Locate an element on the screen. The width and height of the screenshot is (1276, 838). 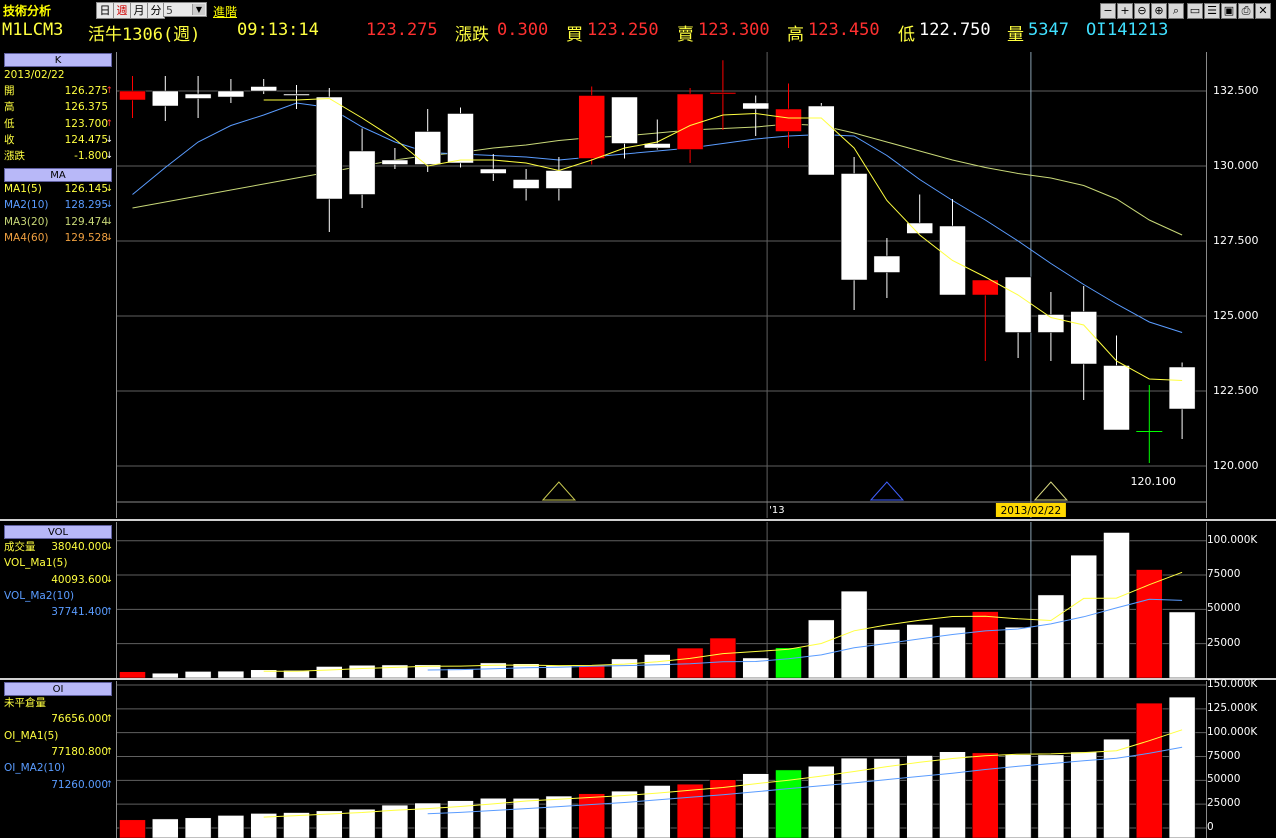
tab-weekly: 週 is located at coordinates (122, 10).